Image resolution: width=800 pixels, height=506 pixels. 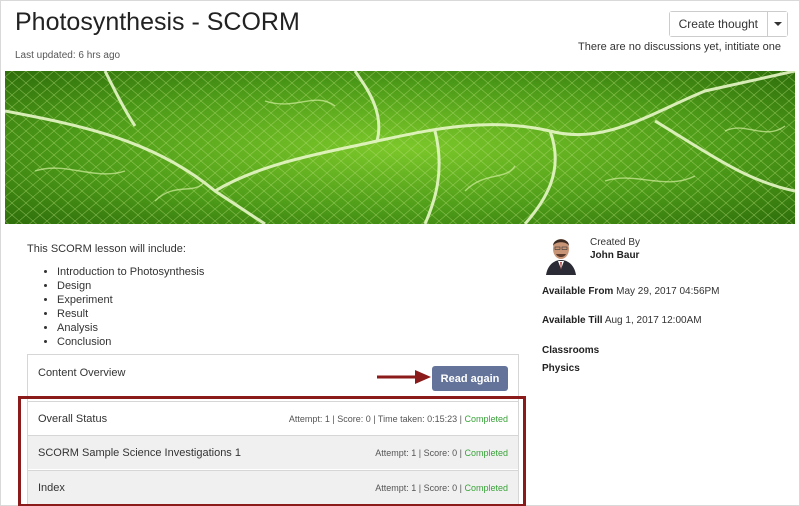 What do you see at coordinates (561, 254) in the screenshot?
I see `avatar` at bounding box center [561, 254].